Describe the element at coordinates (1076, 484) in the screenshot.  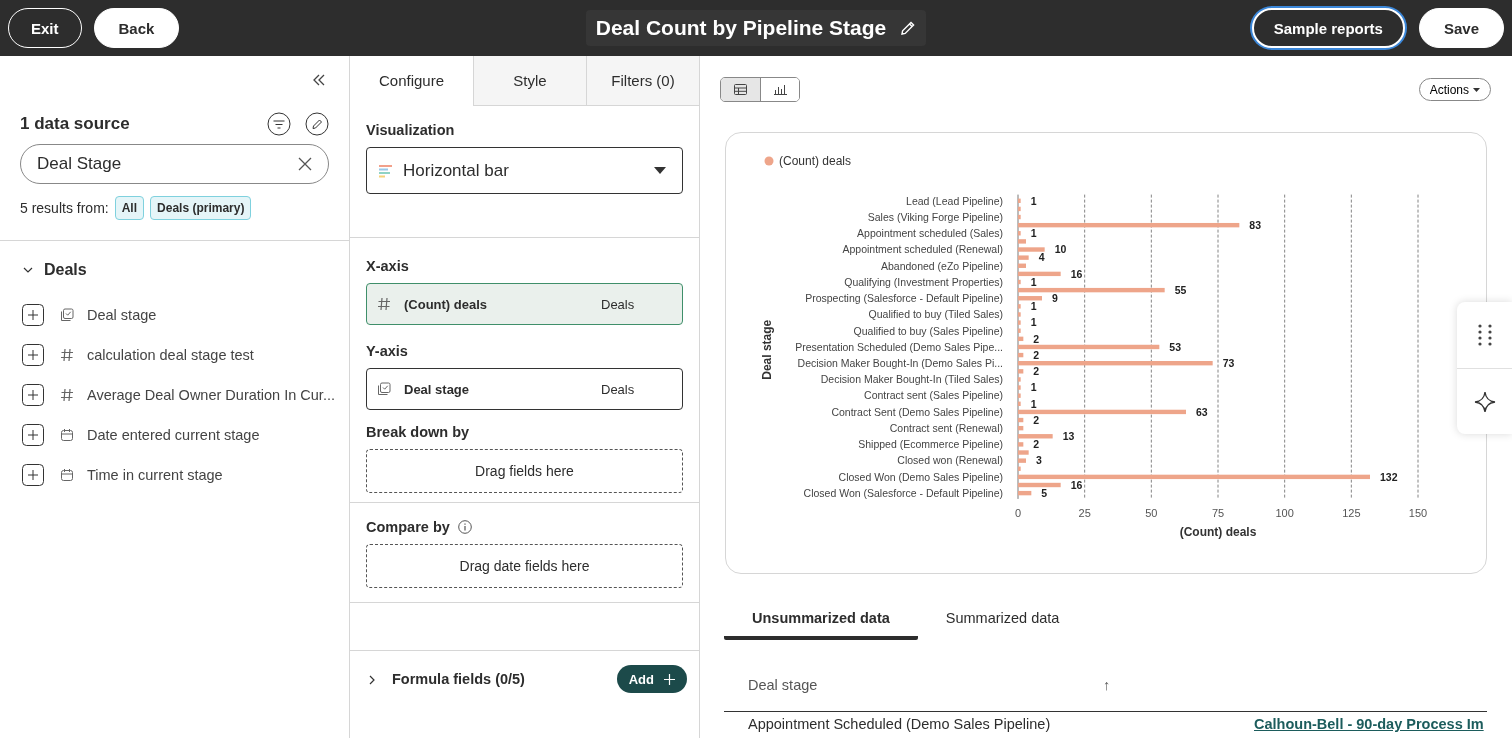
I see `value-label: 16` at that location.